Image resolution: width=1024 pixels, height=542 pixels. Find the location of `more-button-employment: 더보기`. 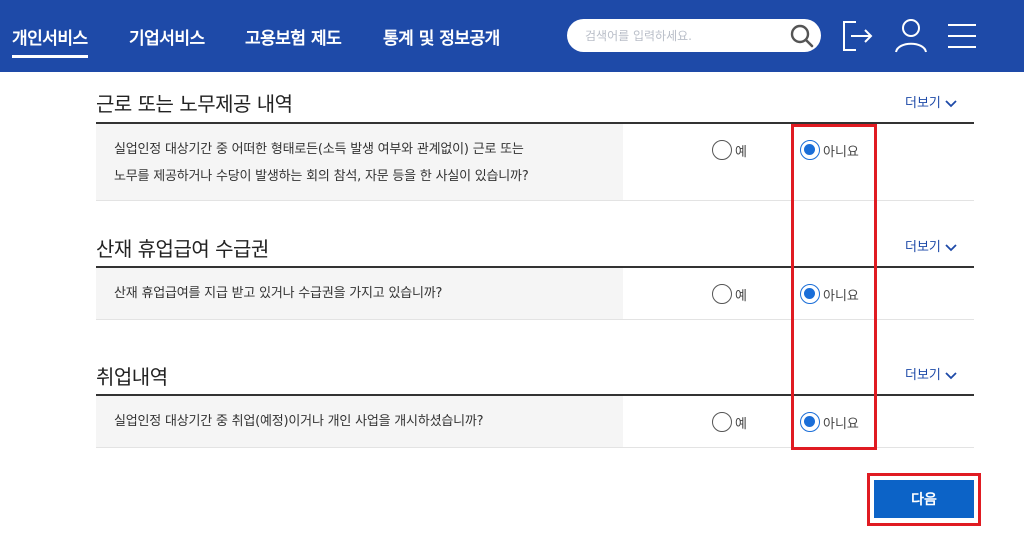

more-button-employment: 더보기 is located at coordinates (931, 373).